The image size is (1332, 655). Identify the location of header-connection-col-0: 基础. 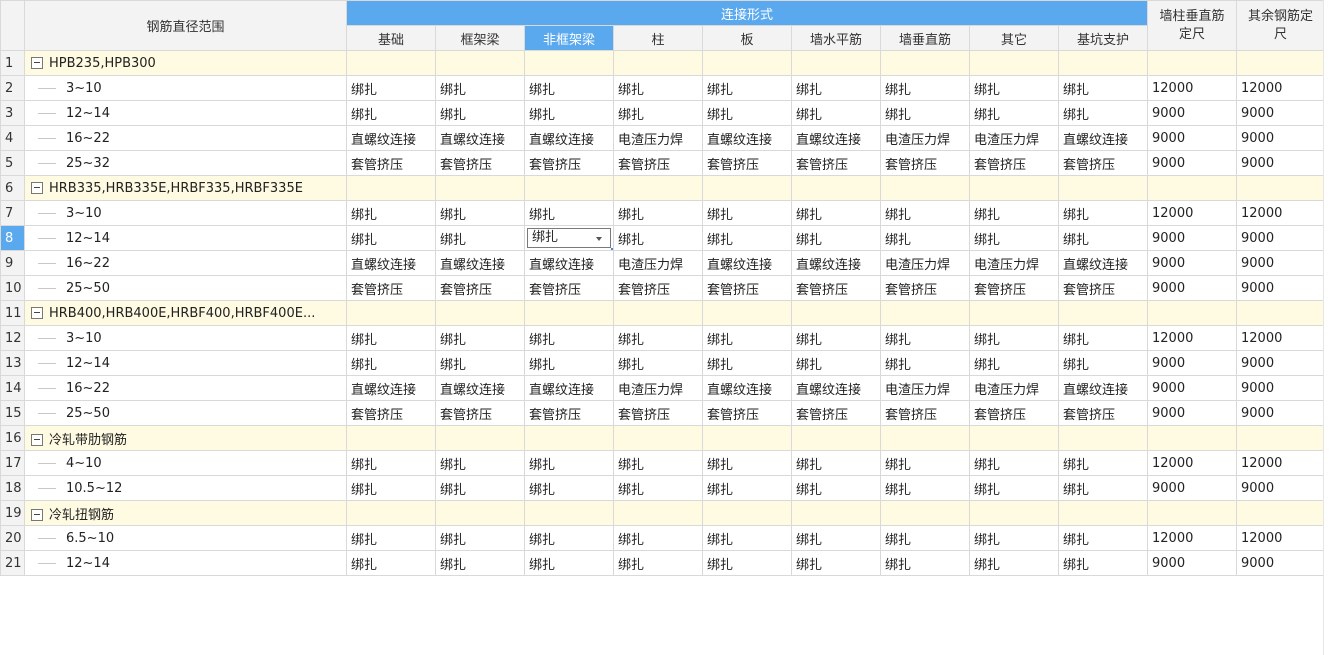
(391, 38).